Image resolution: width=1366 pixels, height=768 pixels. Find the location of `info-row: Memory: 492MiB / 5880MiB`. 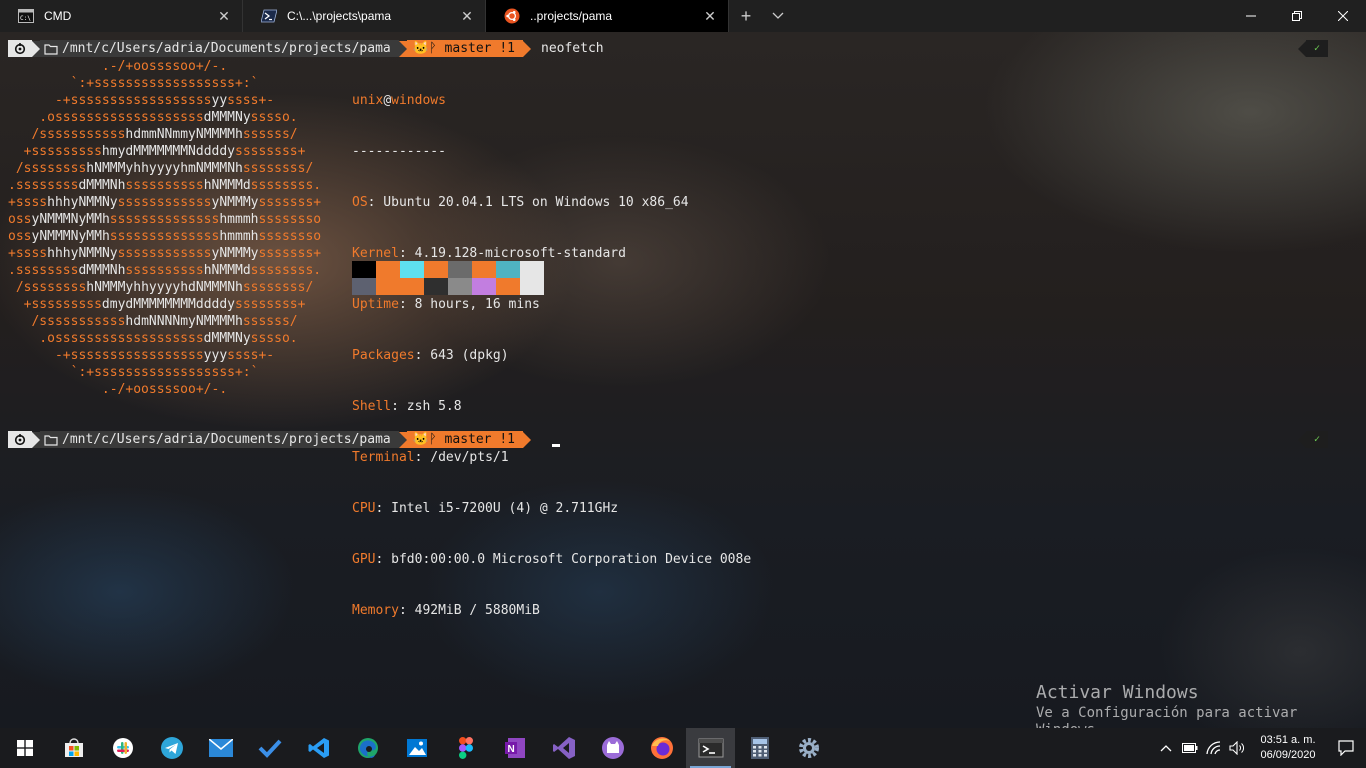

info-row: Memory: 492MiB / 5880MiB is located at coordinates (446, 610).